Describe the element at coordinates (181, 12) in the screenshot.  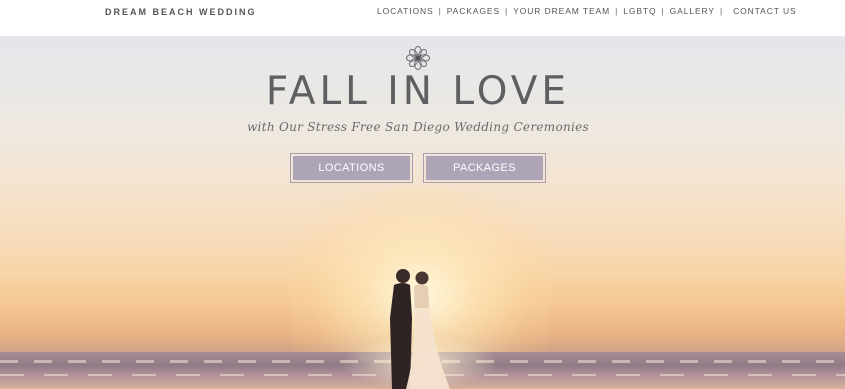
I see `site-brand: DREAM BEACH WEDDING` at that location.